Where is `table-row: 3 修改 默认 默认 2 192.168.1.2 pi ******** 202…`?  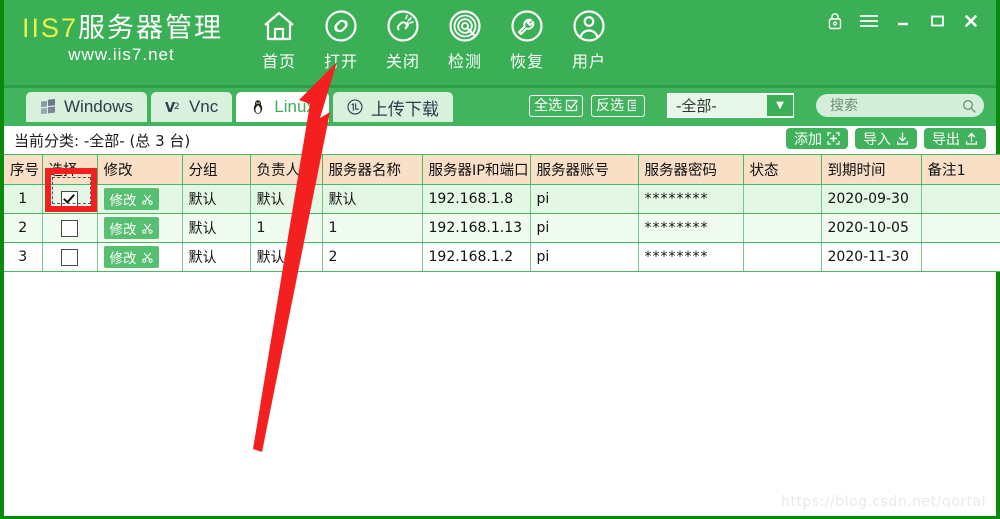
table-row: 3 修改 默认 默认 2 192.168.1.2 pi ******** 202… is located at coordinates (502, 257).